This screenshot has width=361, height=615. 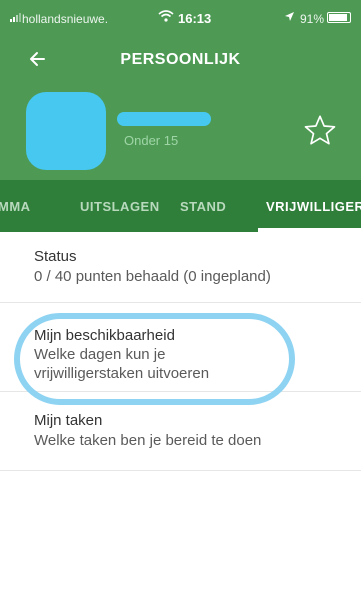 What do you see at coordinates (320, 130) in the screenshot?
I see `star-outline-icon` at bounding box center [320, 130].